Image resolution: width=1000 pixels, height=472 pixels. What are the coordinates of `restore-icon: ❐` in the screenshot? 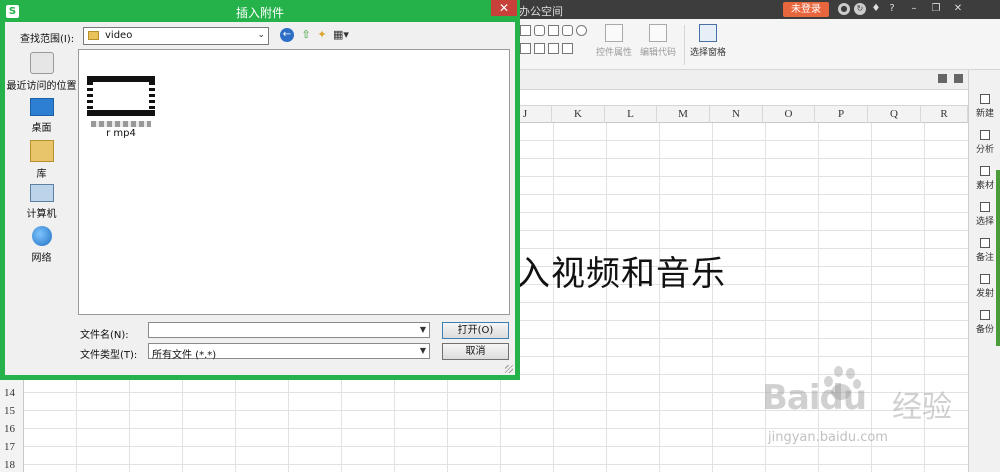 It's located at (936, 9).